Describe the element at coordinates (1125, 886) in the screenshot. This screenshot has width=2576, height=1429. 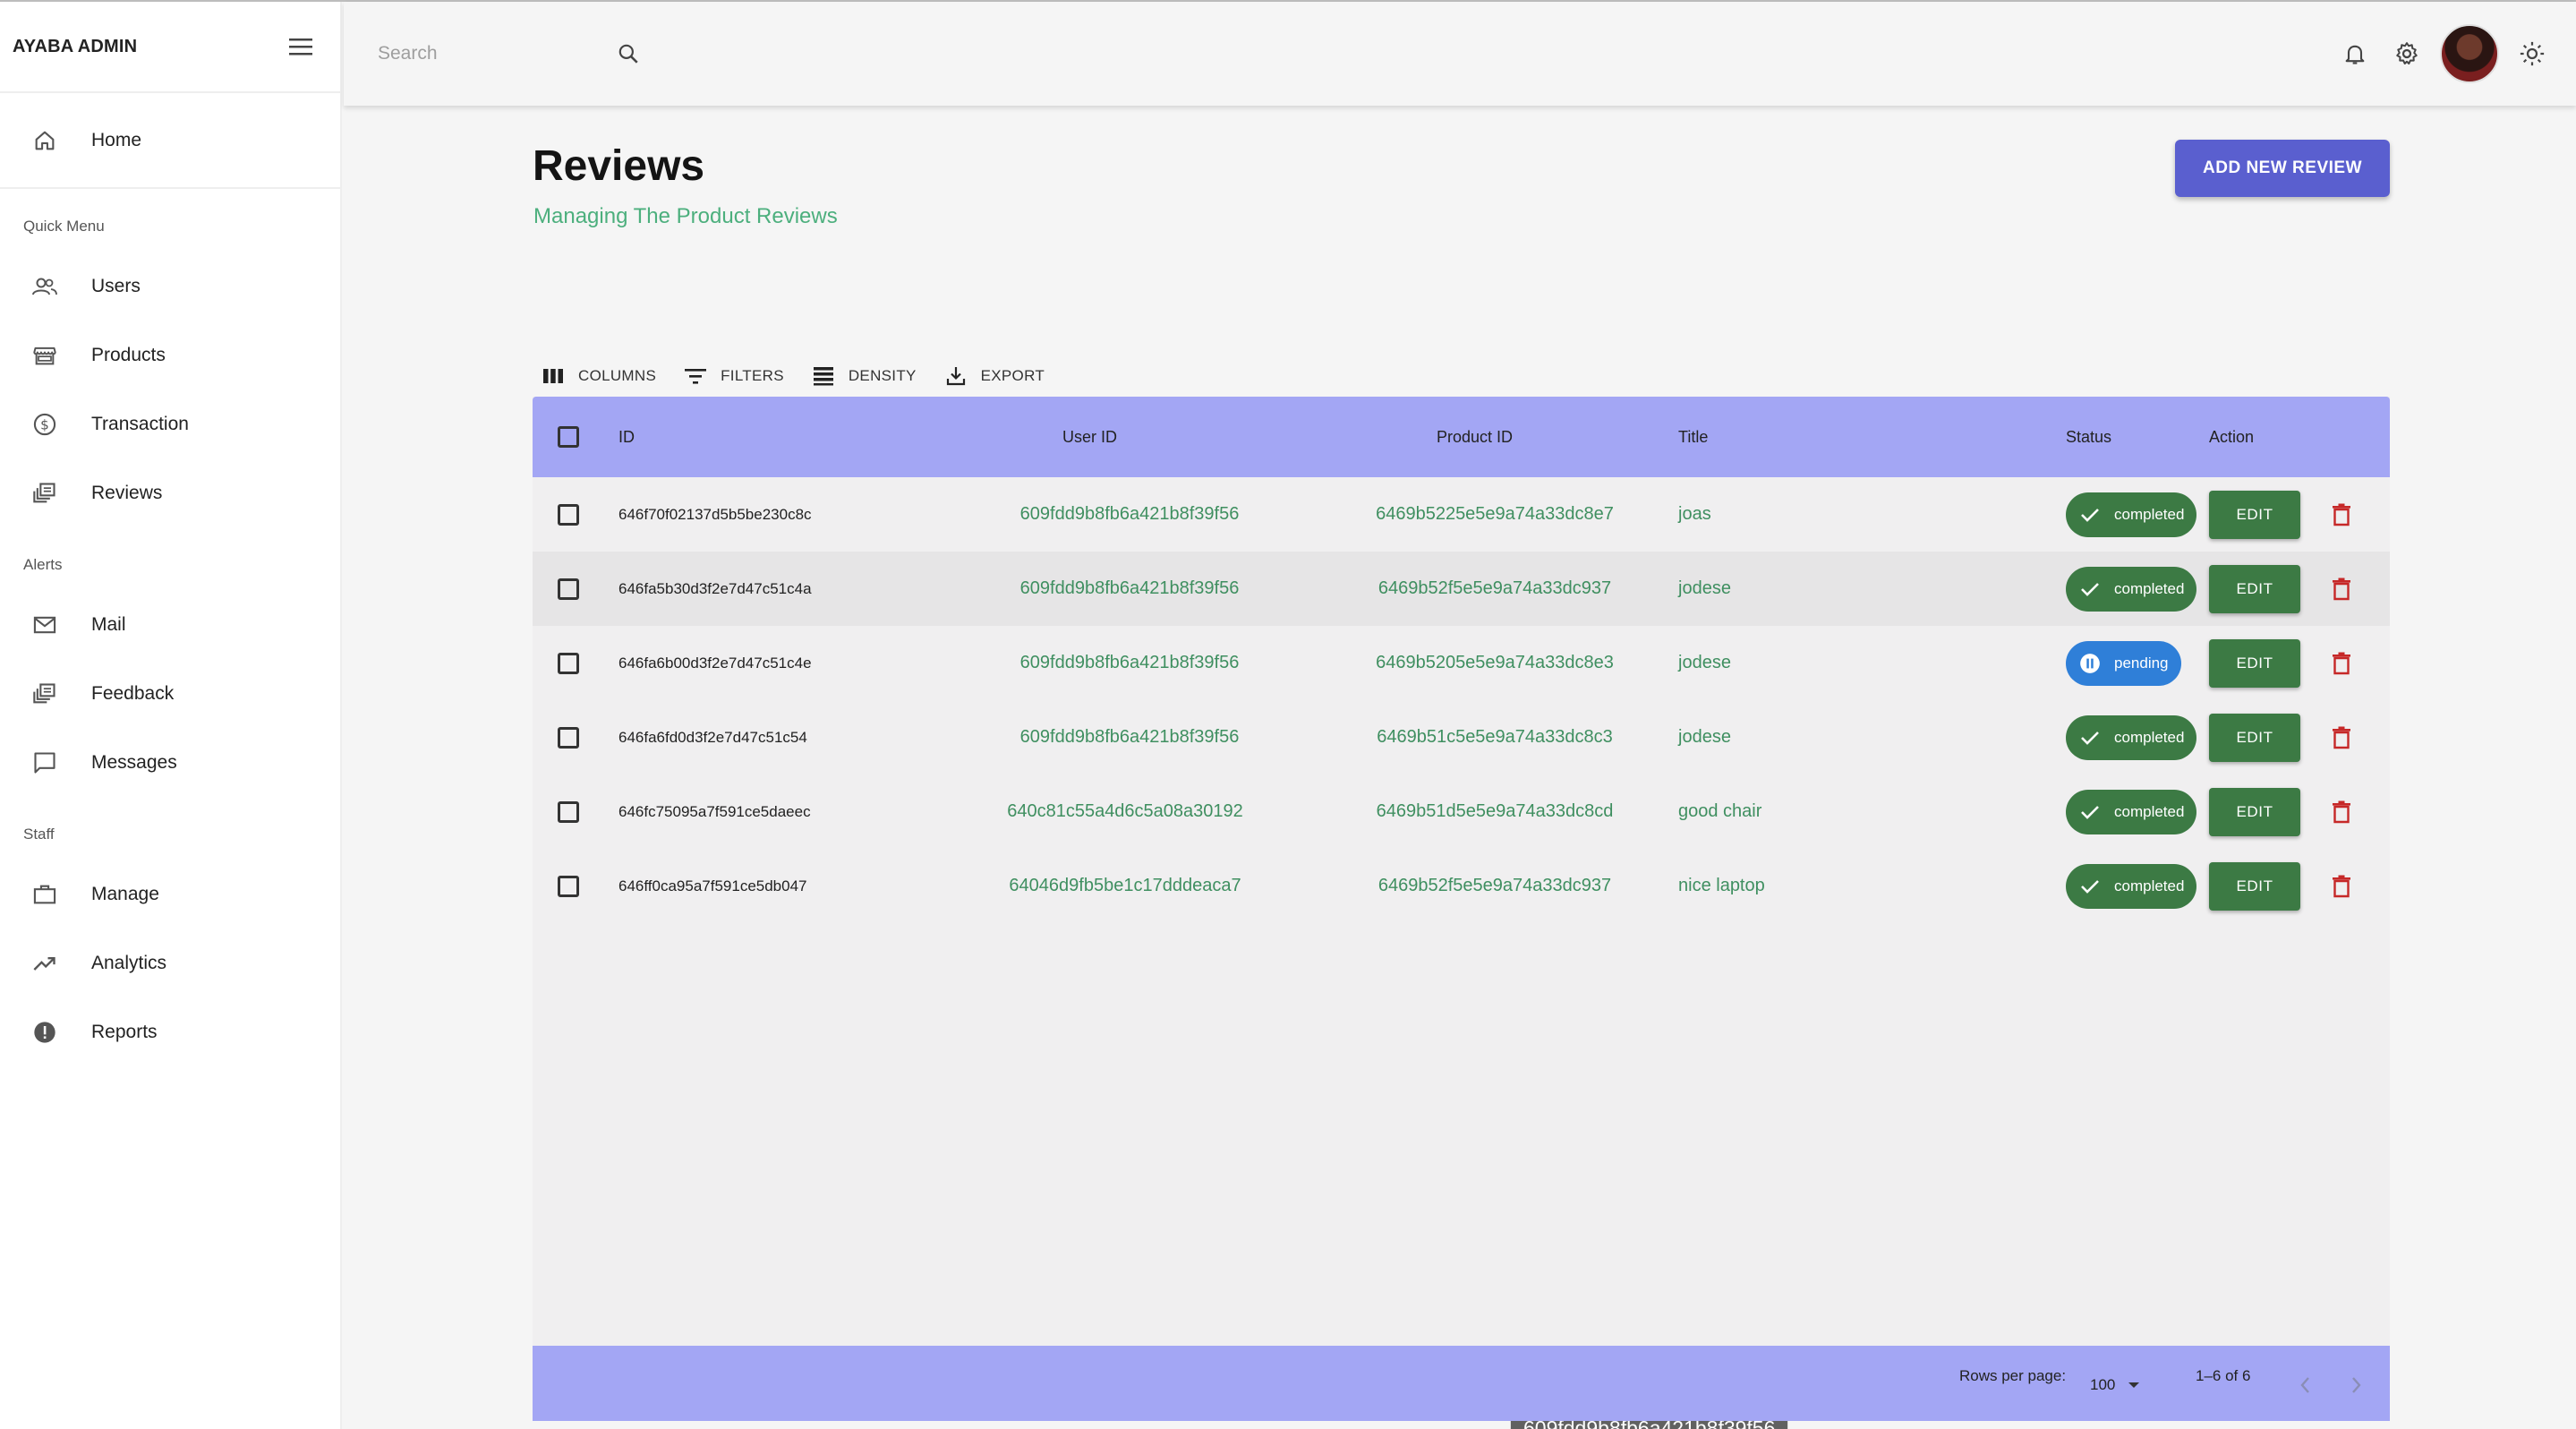
I see `user-id-cell: 64046d9fb5be1c17dddeaca7` at that location.